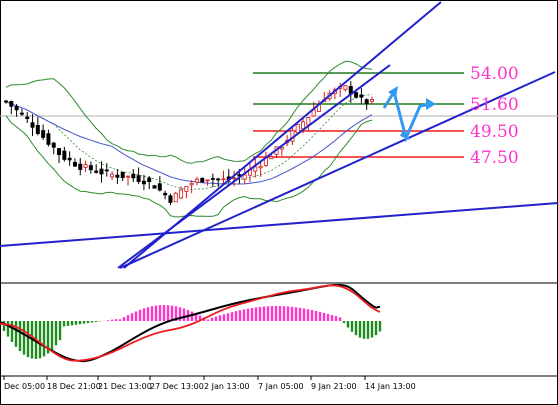 The height and width of the screenshot is (405, 558). I want to click on x-tick-label: 27 Dec 13:00, so click(177, 386).